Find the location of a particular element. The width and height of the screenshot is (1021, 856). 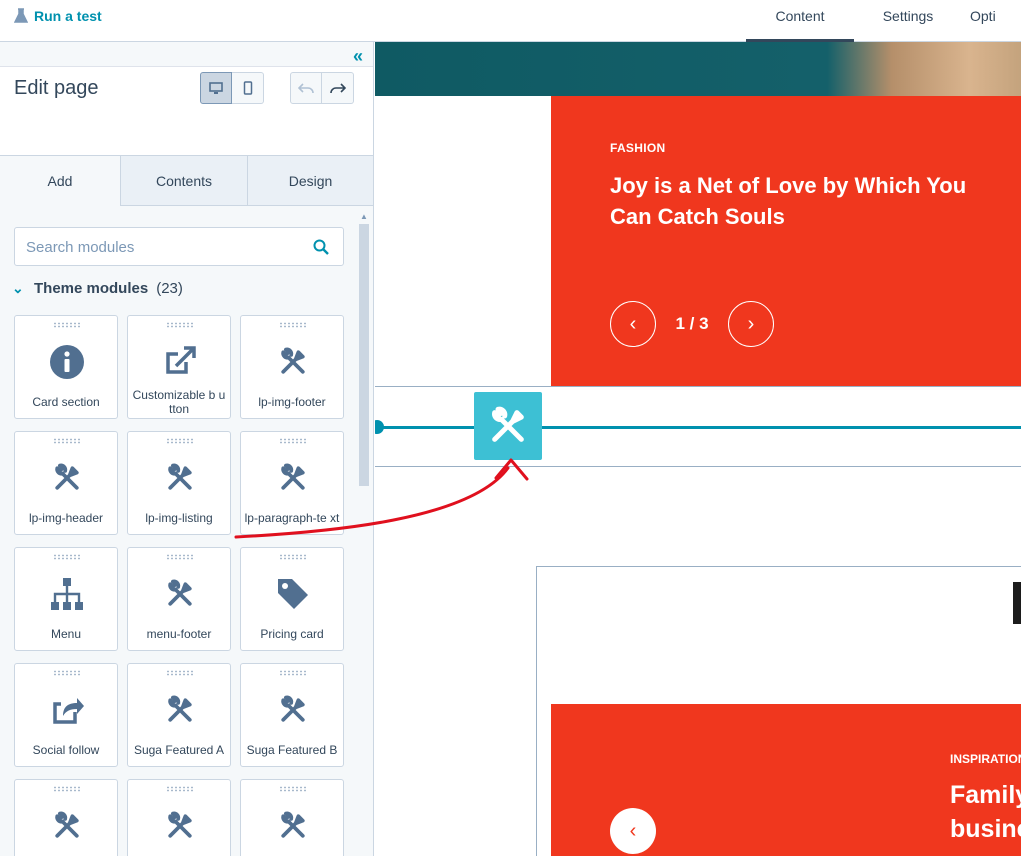

module-tile: Card section is located at coordinates (66, 367).